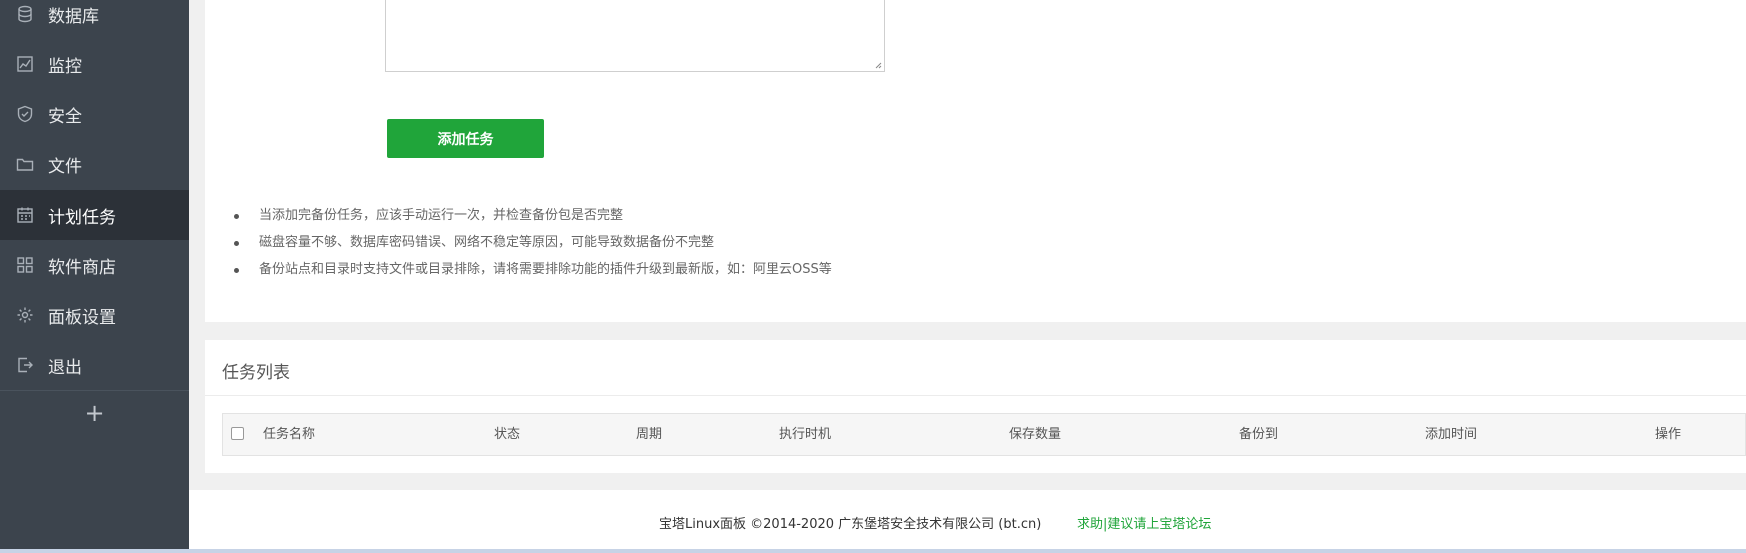  Describe the element at coordinates (25, 265) in the screenshot. I see `apps-grid-icon` at that location.